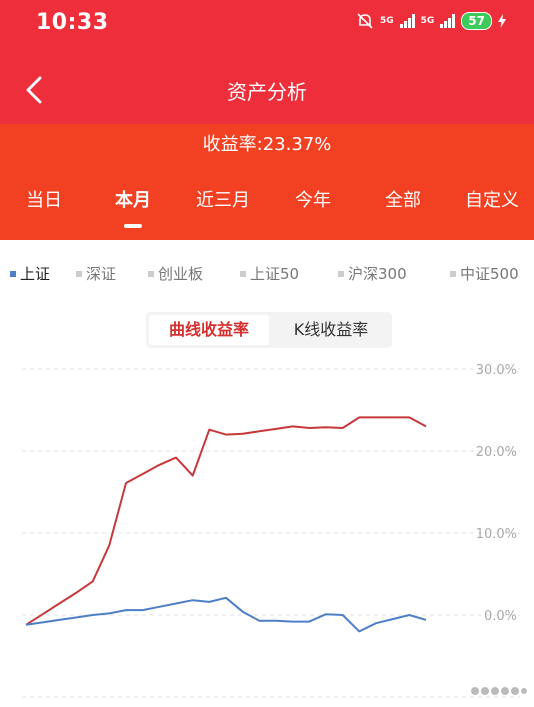 This screenshot has height=707, width=534. Describe the element at coordinates (476, 21) in the screenshot. I see `battery-level: 57` at that location.